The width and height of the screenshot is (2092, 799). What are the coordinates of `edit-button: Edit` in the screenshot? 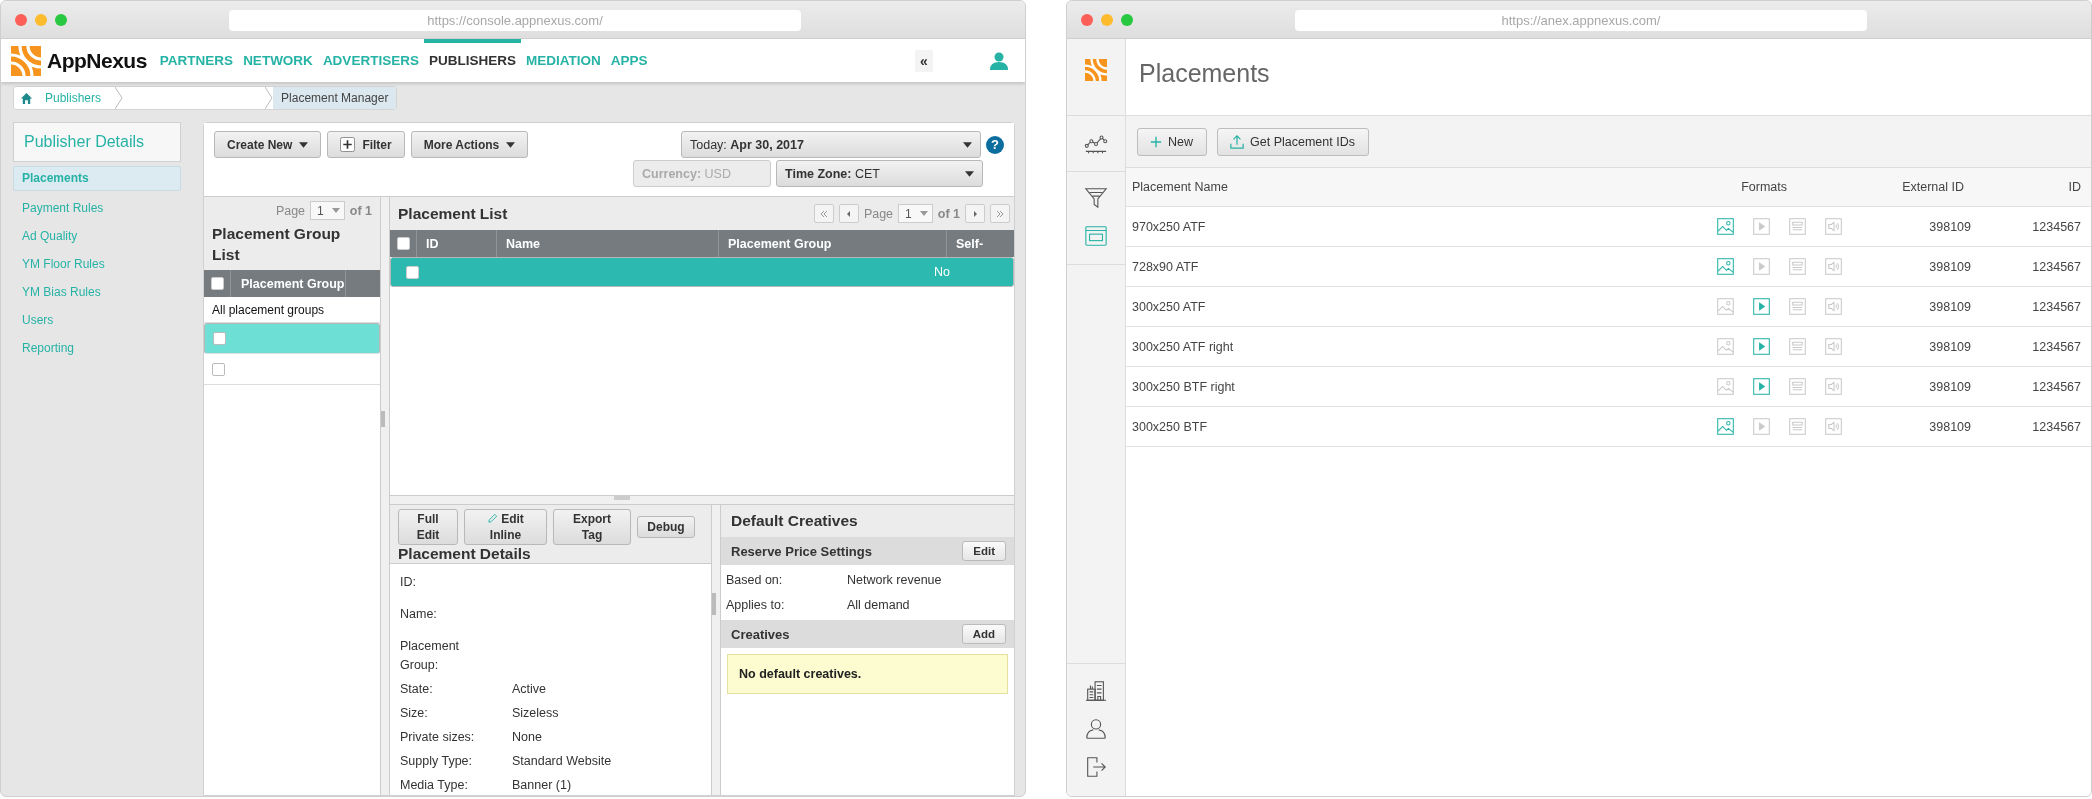 It's located at (984, 551).